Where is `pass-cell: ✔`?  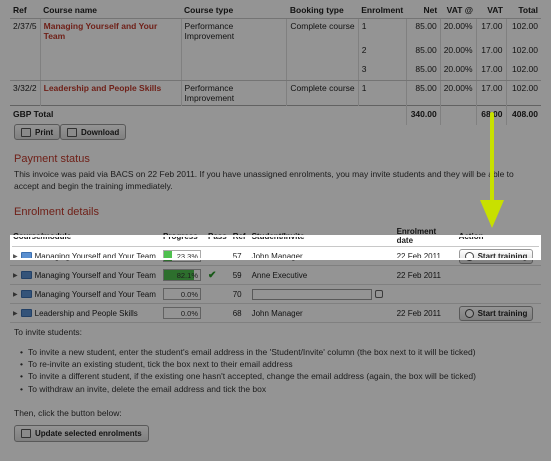
pass-cell: ✔ is located at coordinates (217, 275).